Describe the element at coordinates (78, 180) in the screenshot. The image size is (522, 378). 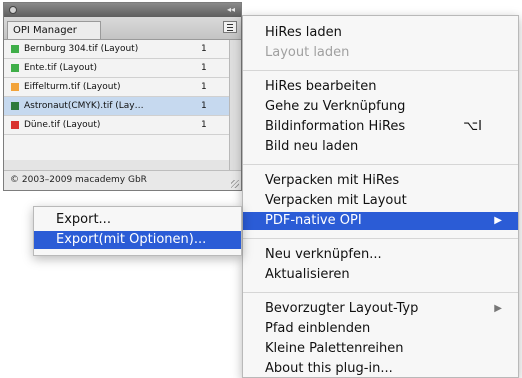
I see `copyright-text: © 2003–2009 macademy GbR` at that location.